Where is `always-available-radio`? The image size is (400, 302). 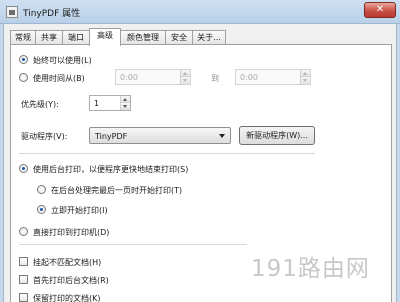 always-available-radio is located at coordinates (23, 59).